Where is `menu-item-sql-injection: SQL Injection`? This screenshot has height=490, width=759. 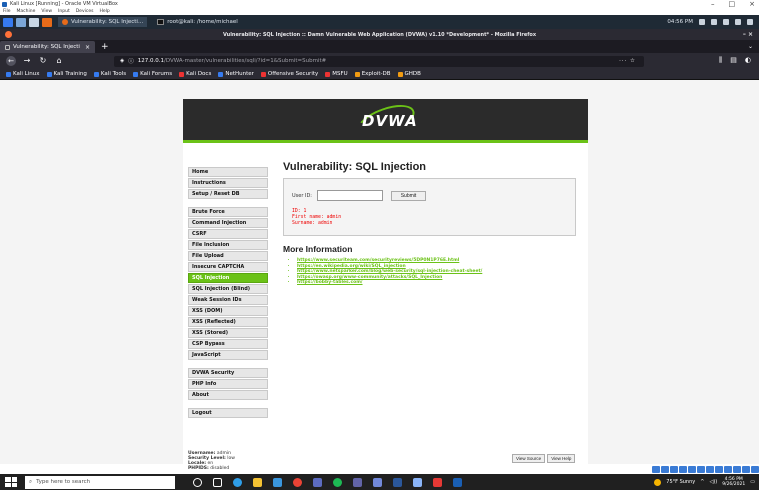
menu-item-sql-injection: SQL Injection is located at coordinates (228, 278).